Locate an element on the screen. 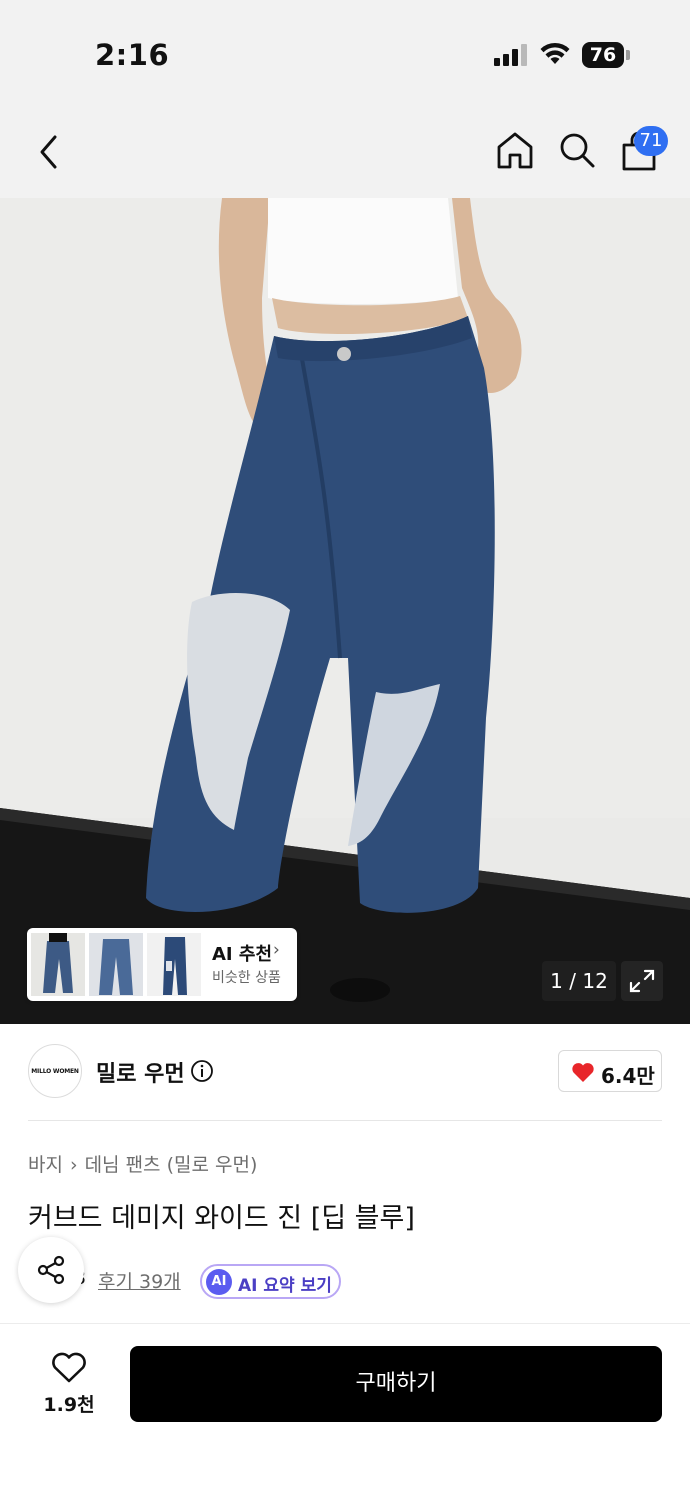  cellular-signal-icon is located at coordinates (511, 55).